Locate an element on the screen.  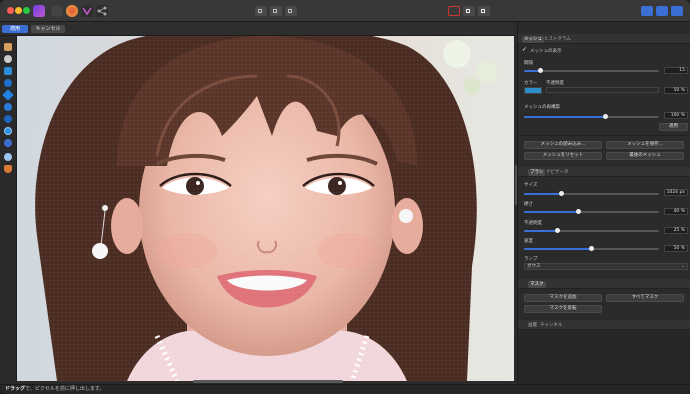
mesh-rebuild-field: 100 % is located at coordinates (676, 115).